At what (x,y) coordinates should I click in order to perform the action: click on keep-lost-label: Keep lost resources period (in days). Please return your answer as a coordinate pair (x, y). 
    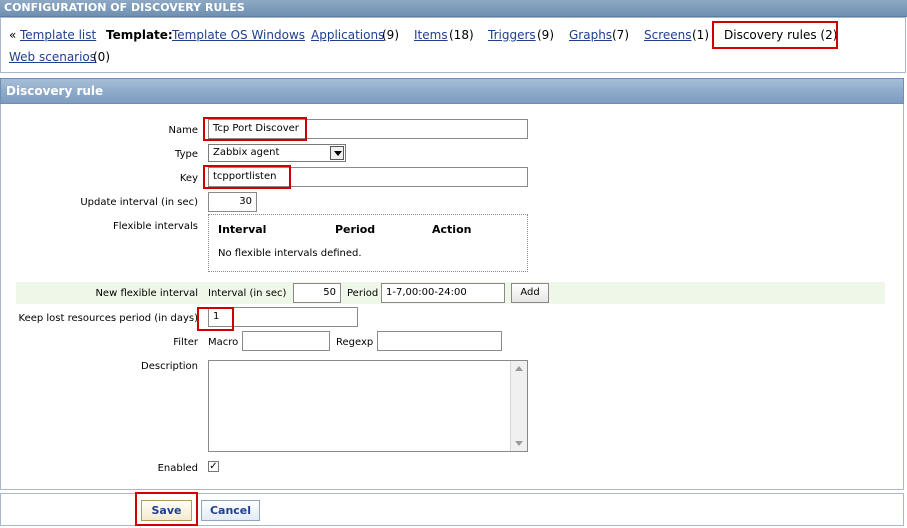
    Looking at the image, I should click on (108, 318).